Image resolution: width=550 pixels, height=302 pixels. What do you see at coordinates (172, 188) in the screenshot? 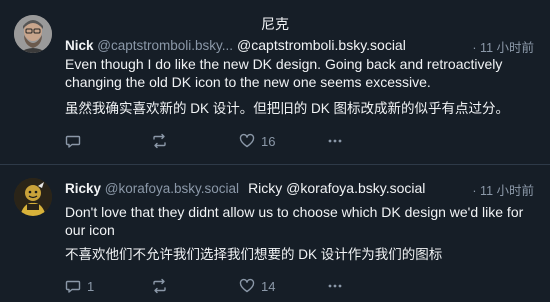
I see `author-handle: @korafoya.bsky.social` at bounding box center [172, 188].